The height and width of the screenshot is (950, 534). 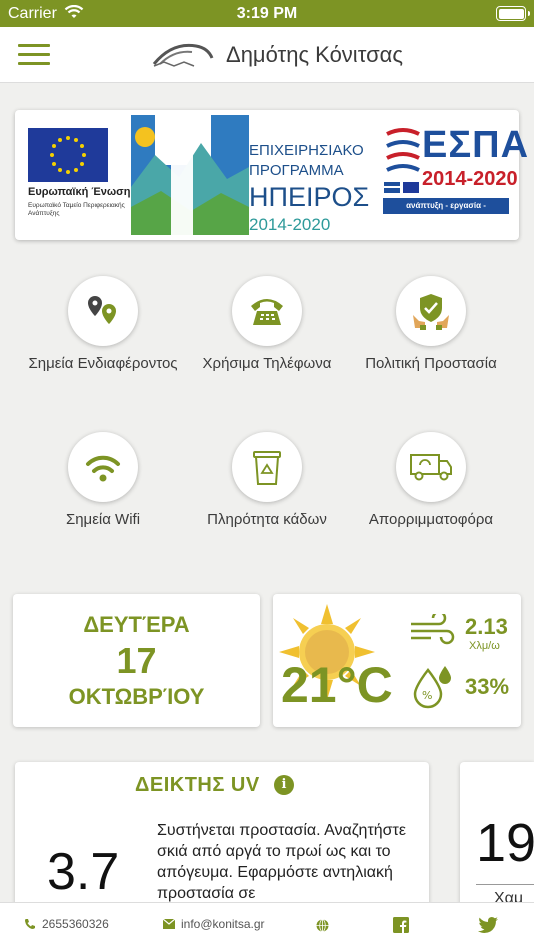 I want to click on temperature: 21°C, so click(x=337, y=685).